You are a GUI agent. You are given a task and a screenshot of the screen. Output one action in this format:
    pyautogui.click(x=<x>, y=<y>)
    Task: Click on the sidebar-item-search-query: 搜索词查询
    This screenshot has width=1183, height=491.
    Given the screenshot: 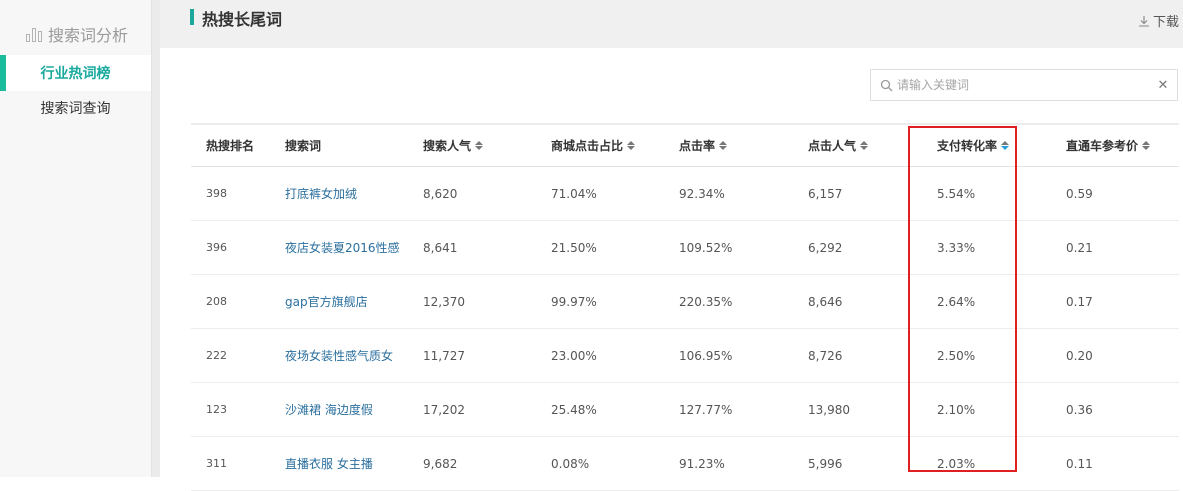 What is the action you would take?
    pyautogui.click(x=75, y=108)
    